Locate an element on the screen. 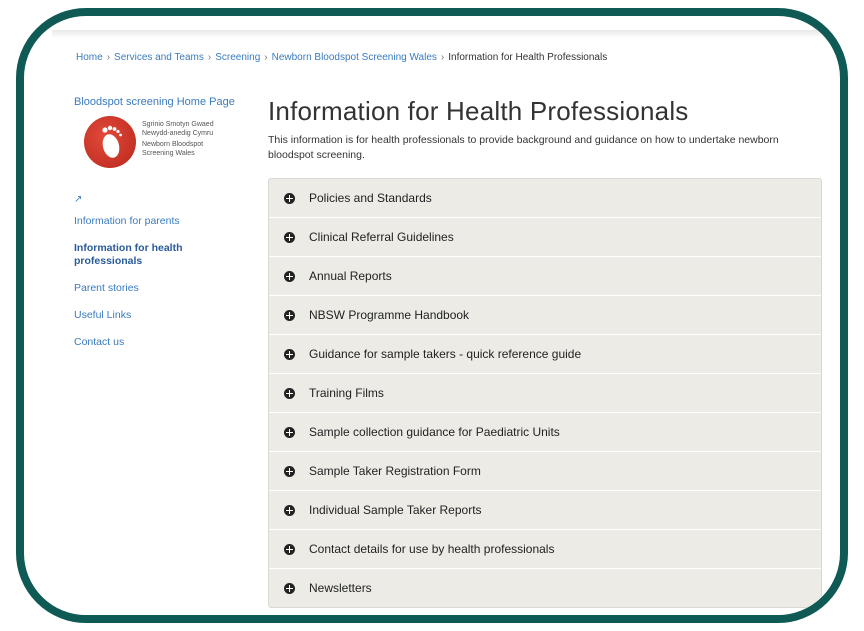  accordion-item-referral: Clinical Referral Guidelines is located at coordinates (545, 237).